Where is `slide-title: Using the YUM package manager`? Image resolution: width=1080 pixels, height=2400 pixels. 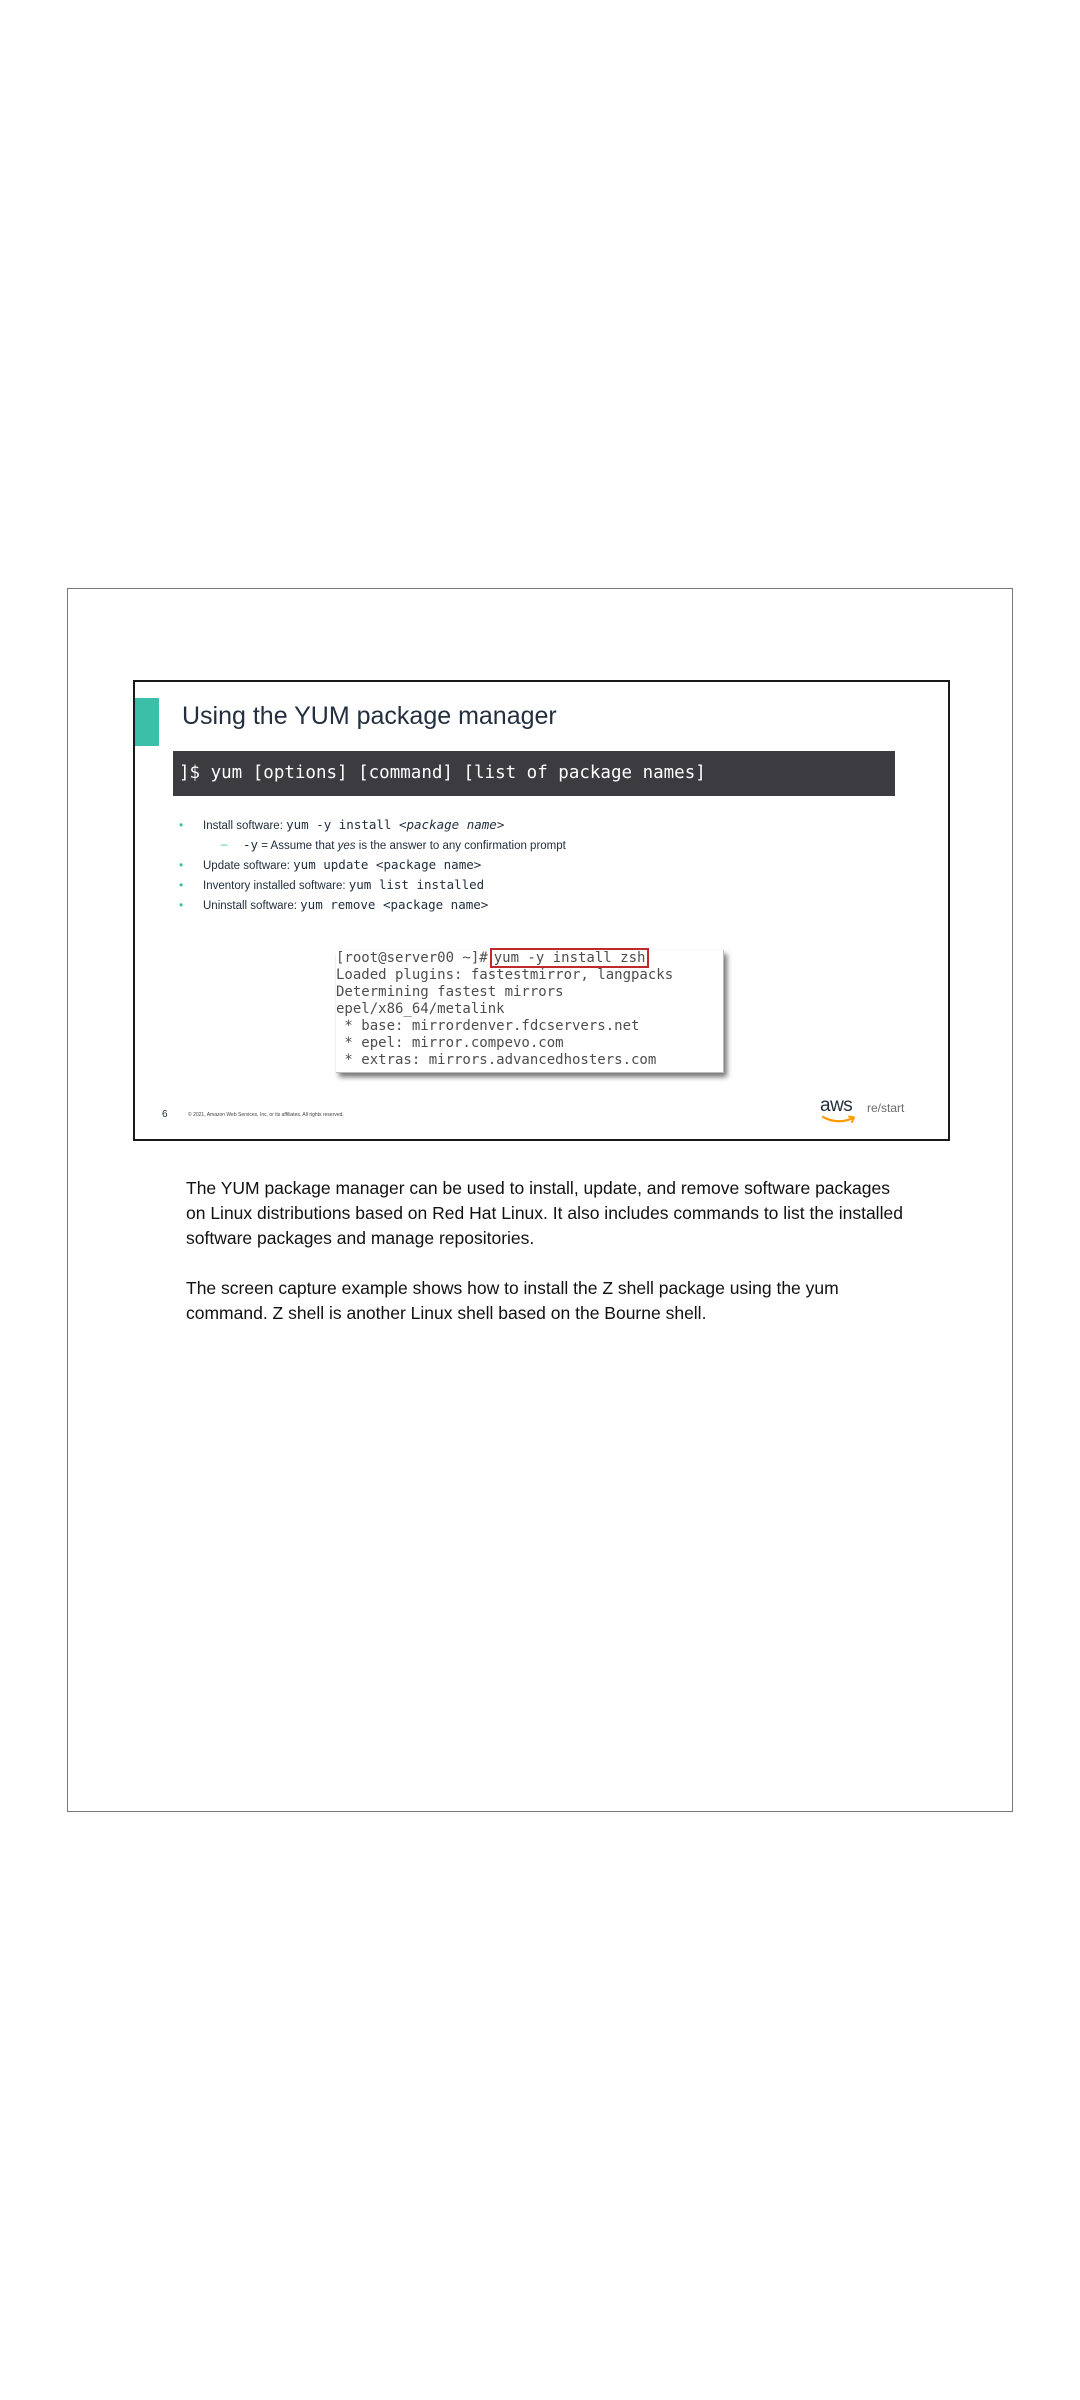 slide-title: Using the YUM package manager is located at coordinates (369, 716).